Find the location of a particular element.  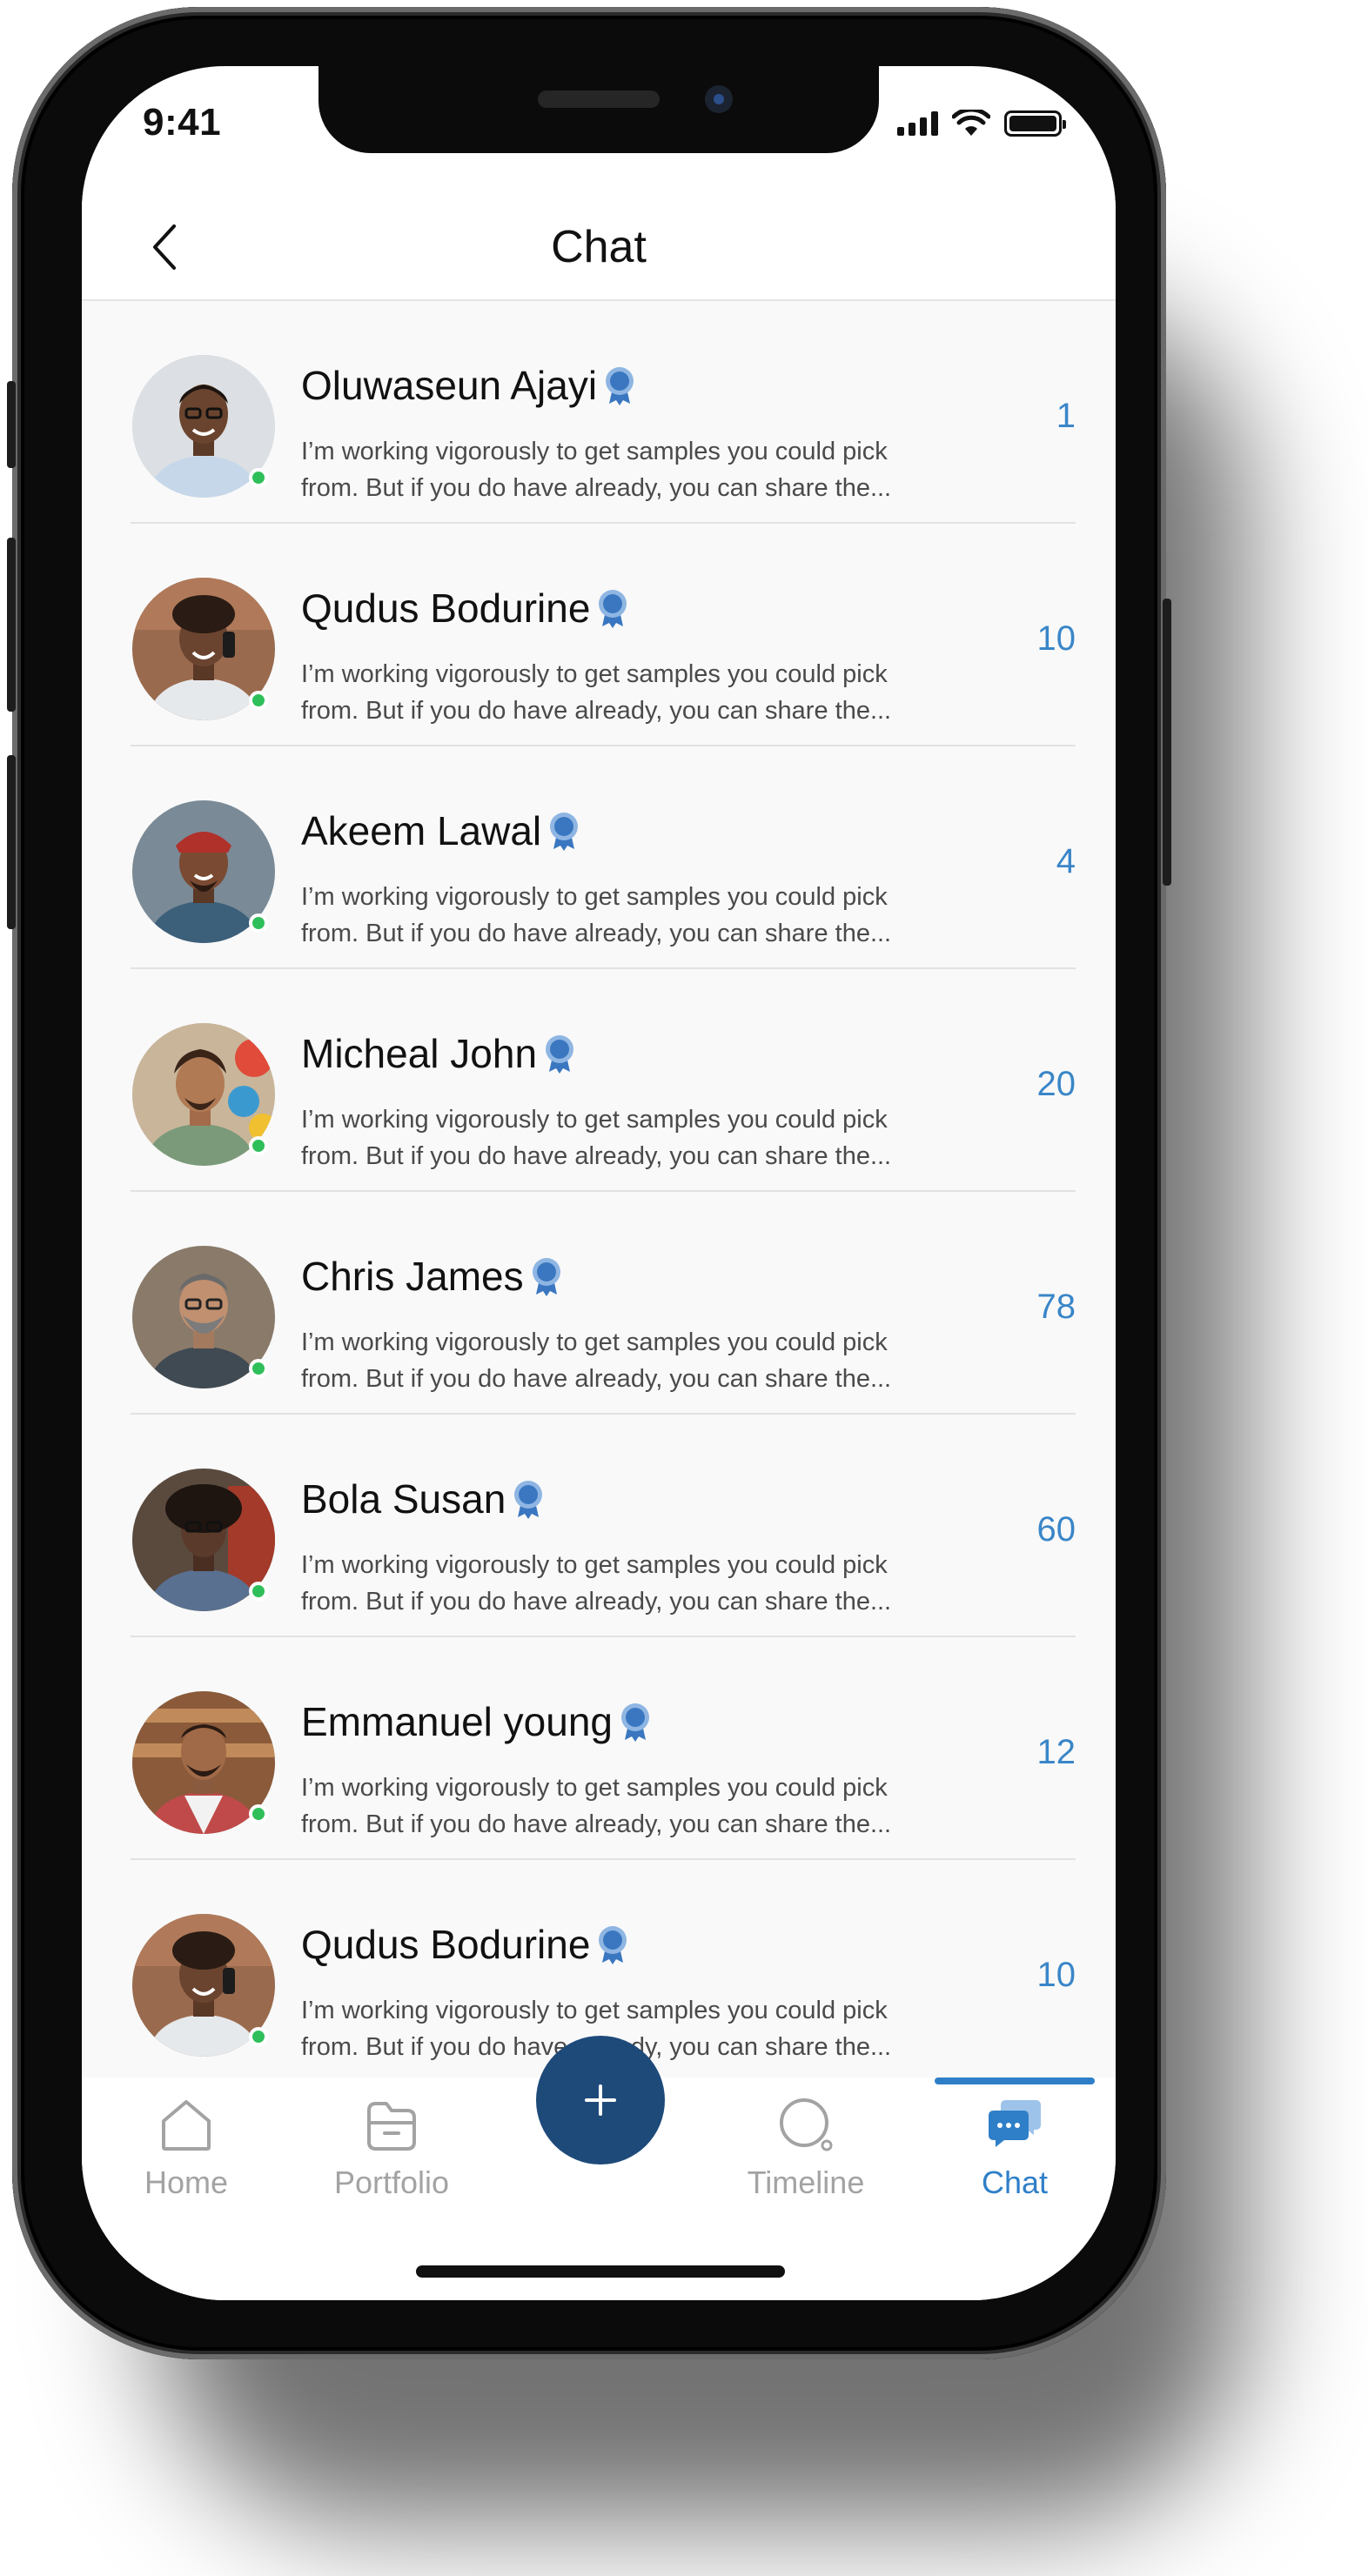

chat-name-line: Chris James is located at coordinates (432, 1276).